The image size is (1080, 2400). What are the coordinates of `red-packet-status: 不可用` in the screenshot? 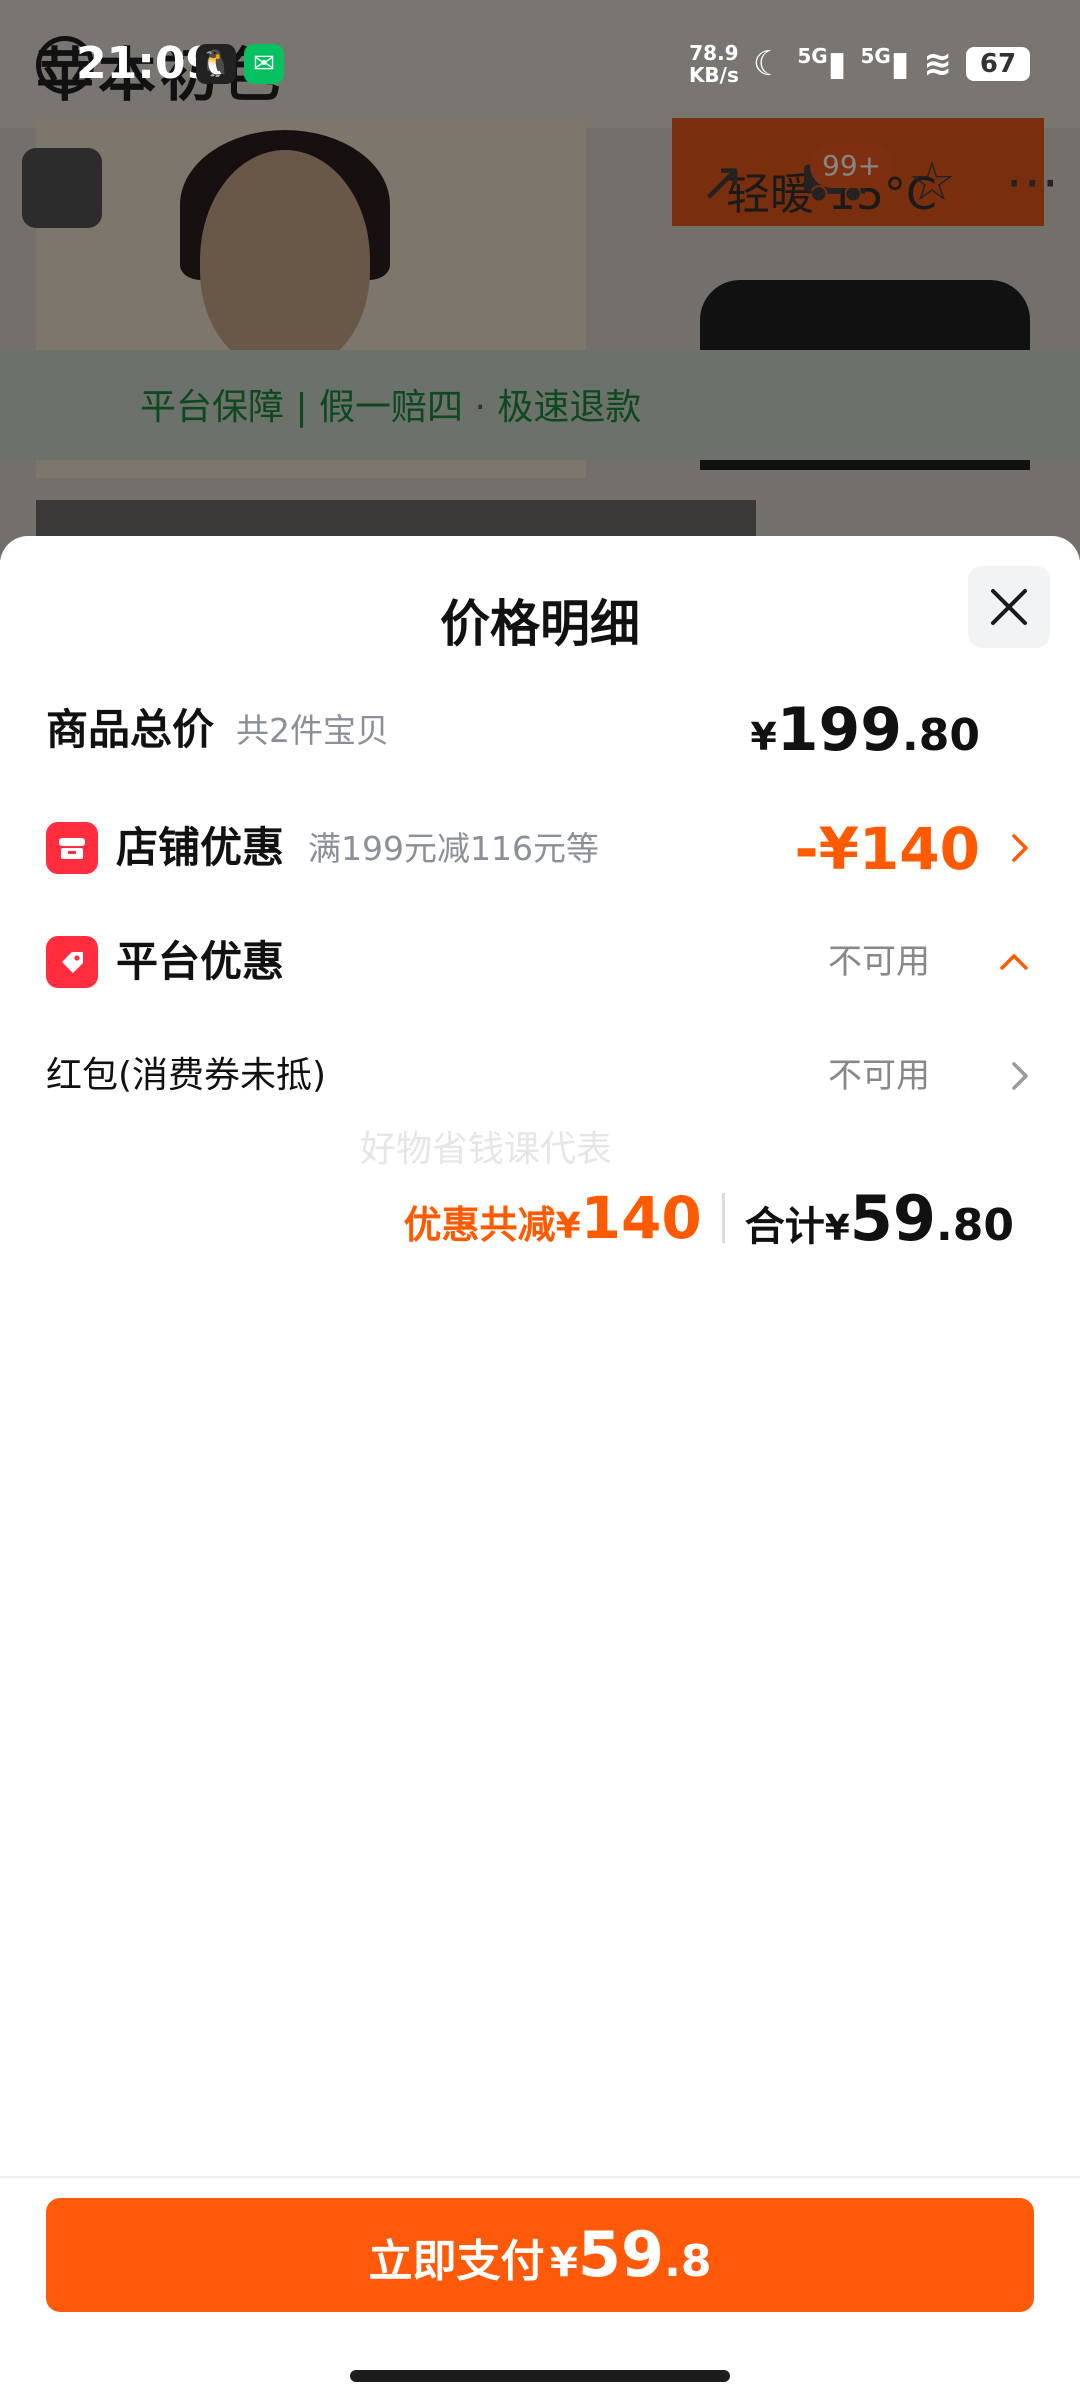 It's located at (879, 1076).